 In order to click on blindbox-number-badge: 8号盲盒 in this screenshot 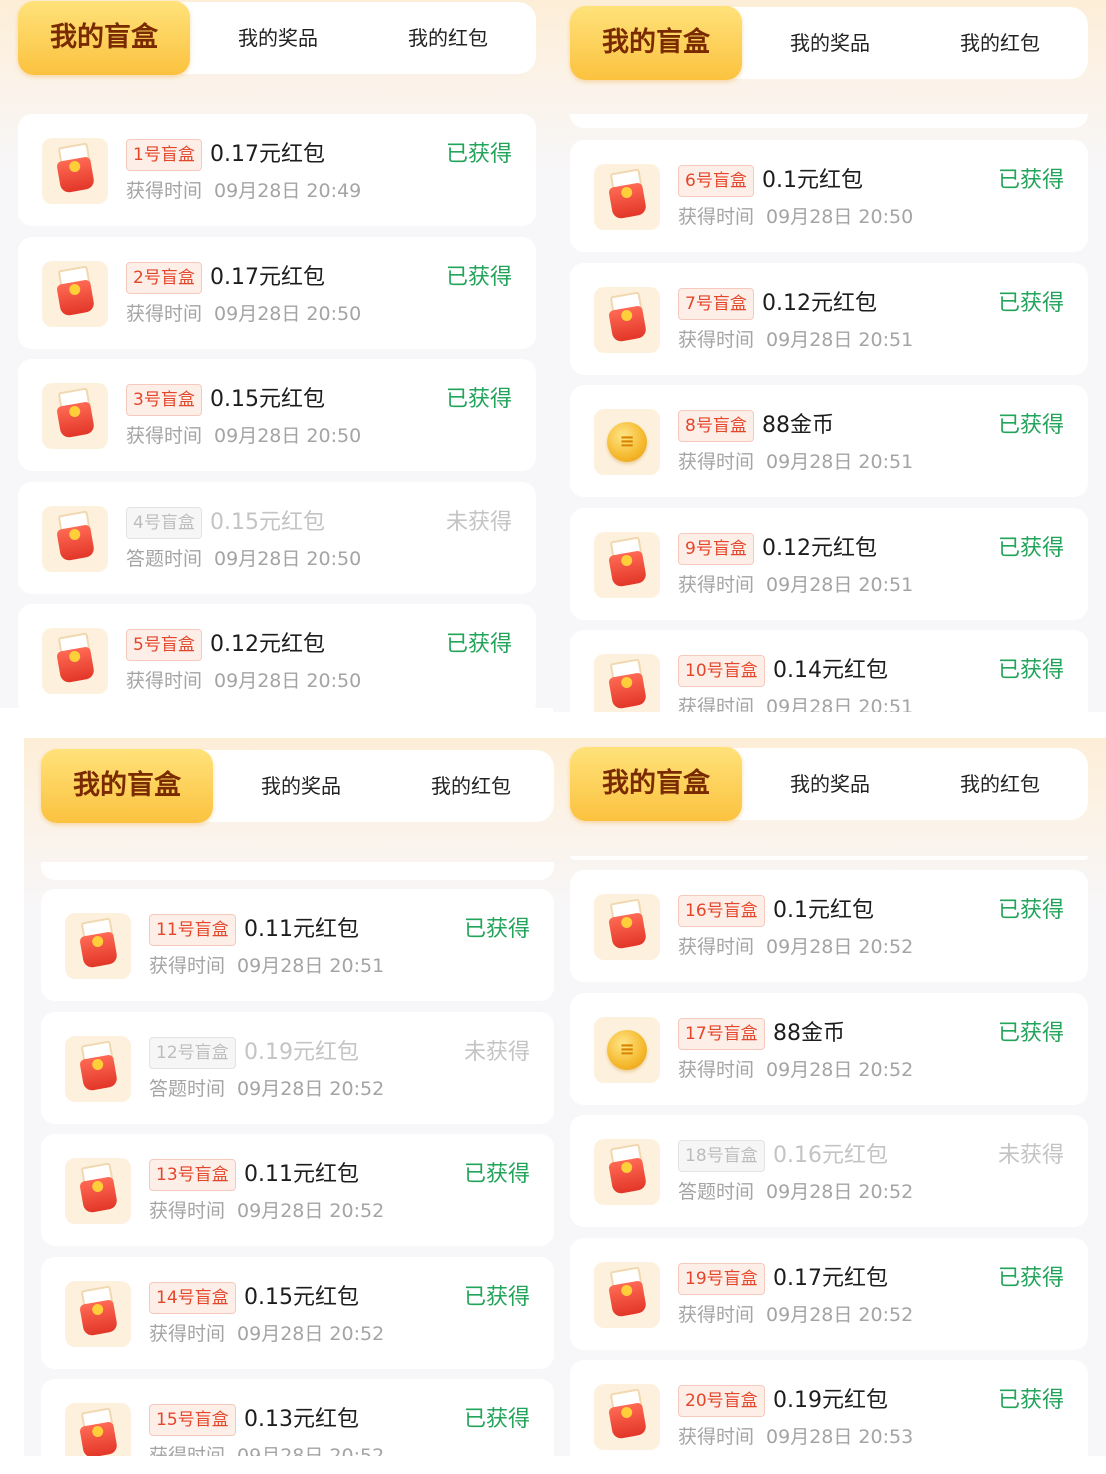, I will do `click(716, 426)`.